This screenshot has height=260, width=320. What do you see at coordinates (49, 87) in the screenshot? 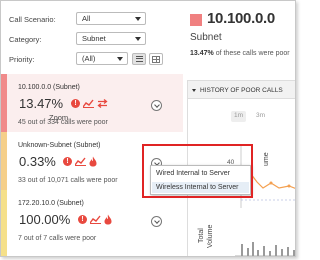
I see `card-title: 10.100.0.0 (Subnet)` at bounding box center [49, 87].